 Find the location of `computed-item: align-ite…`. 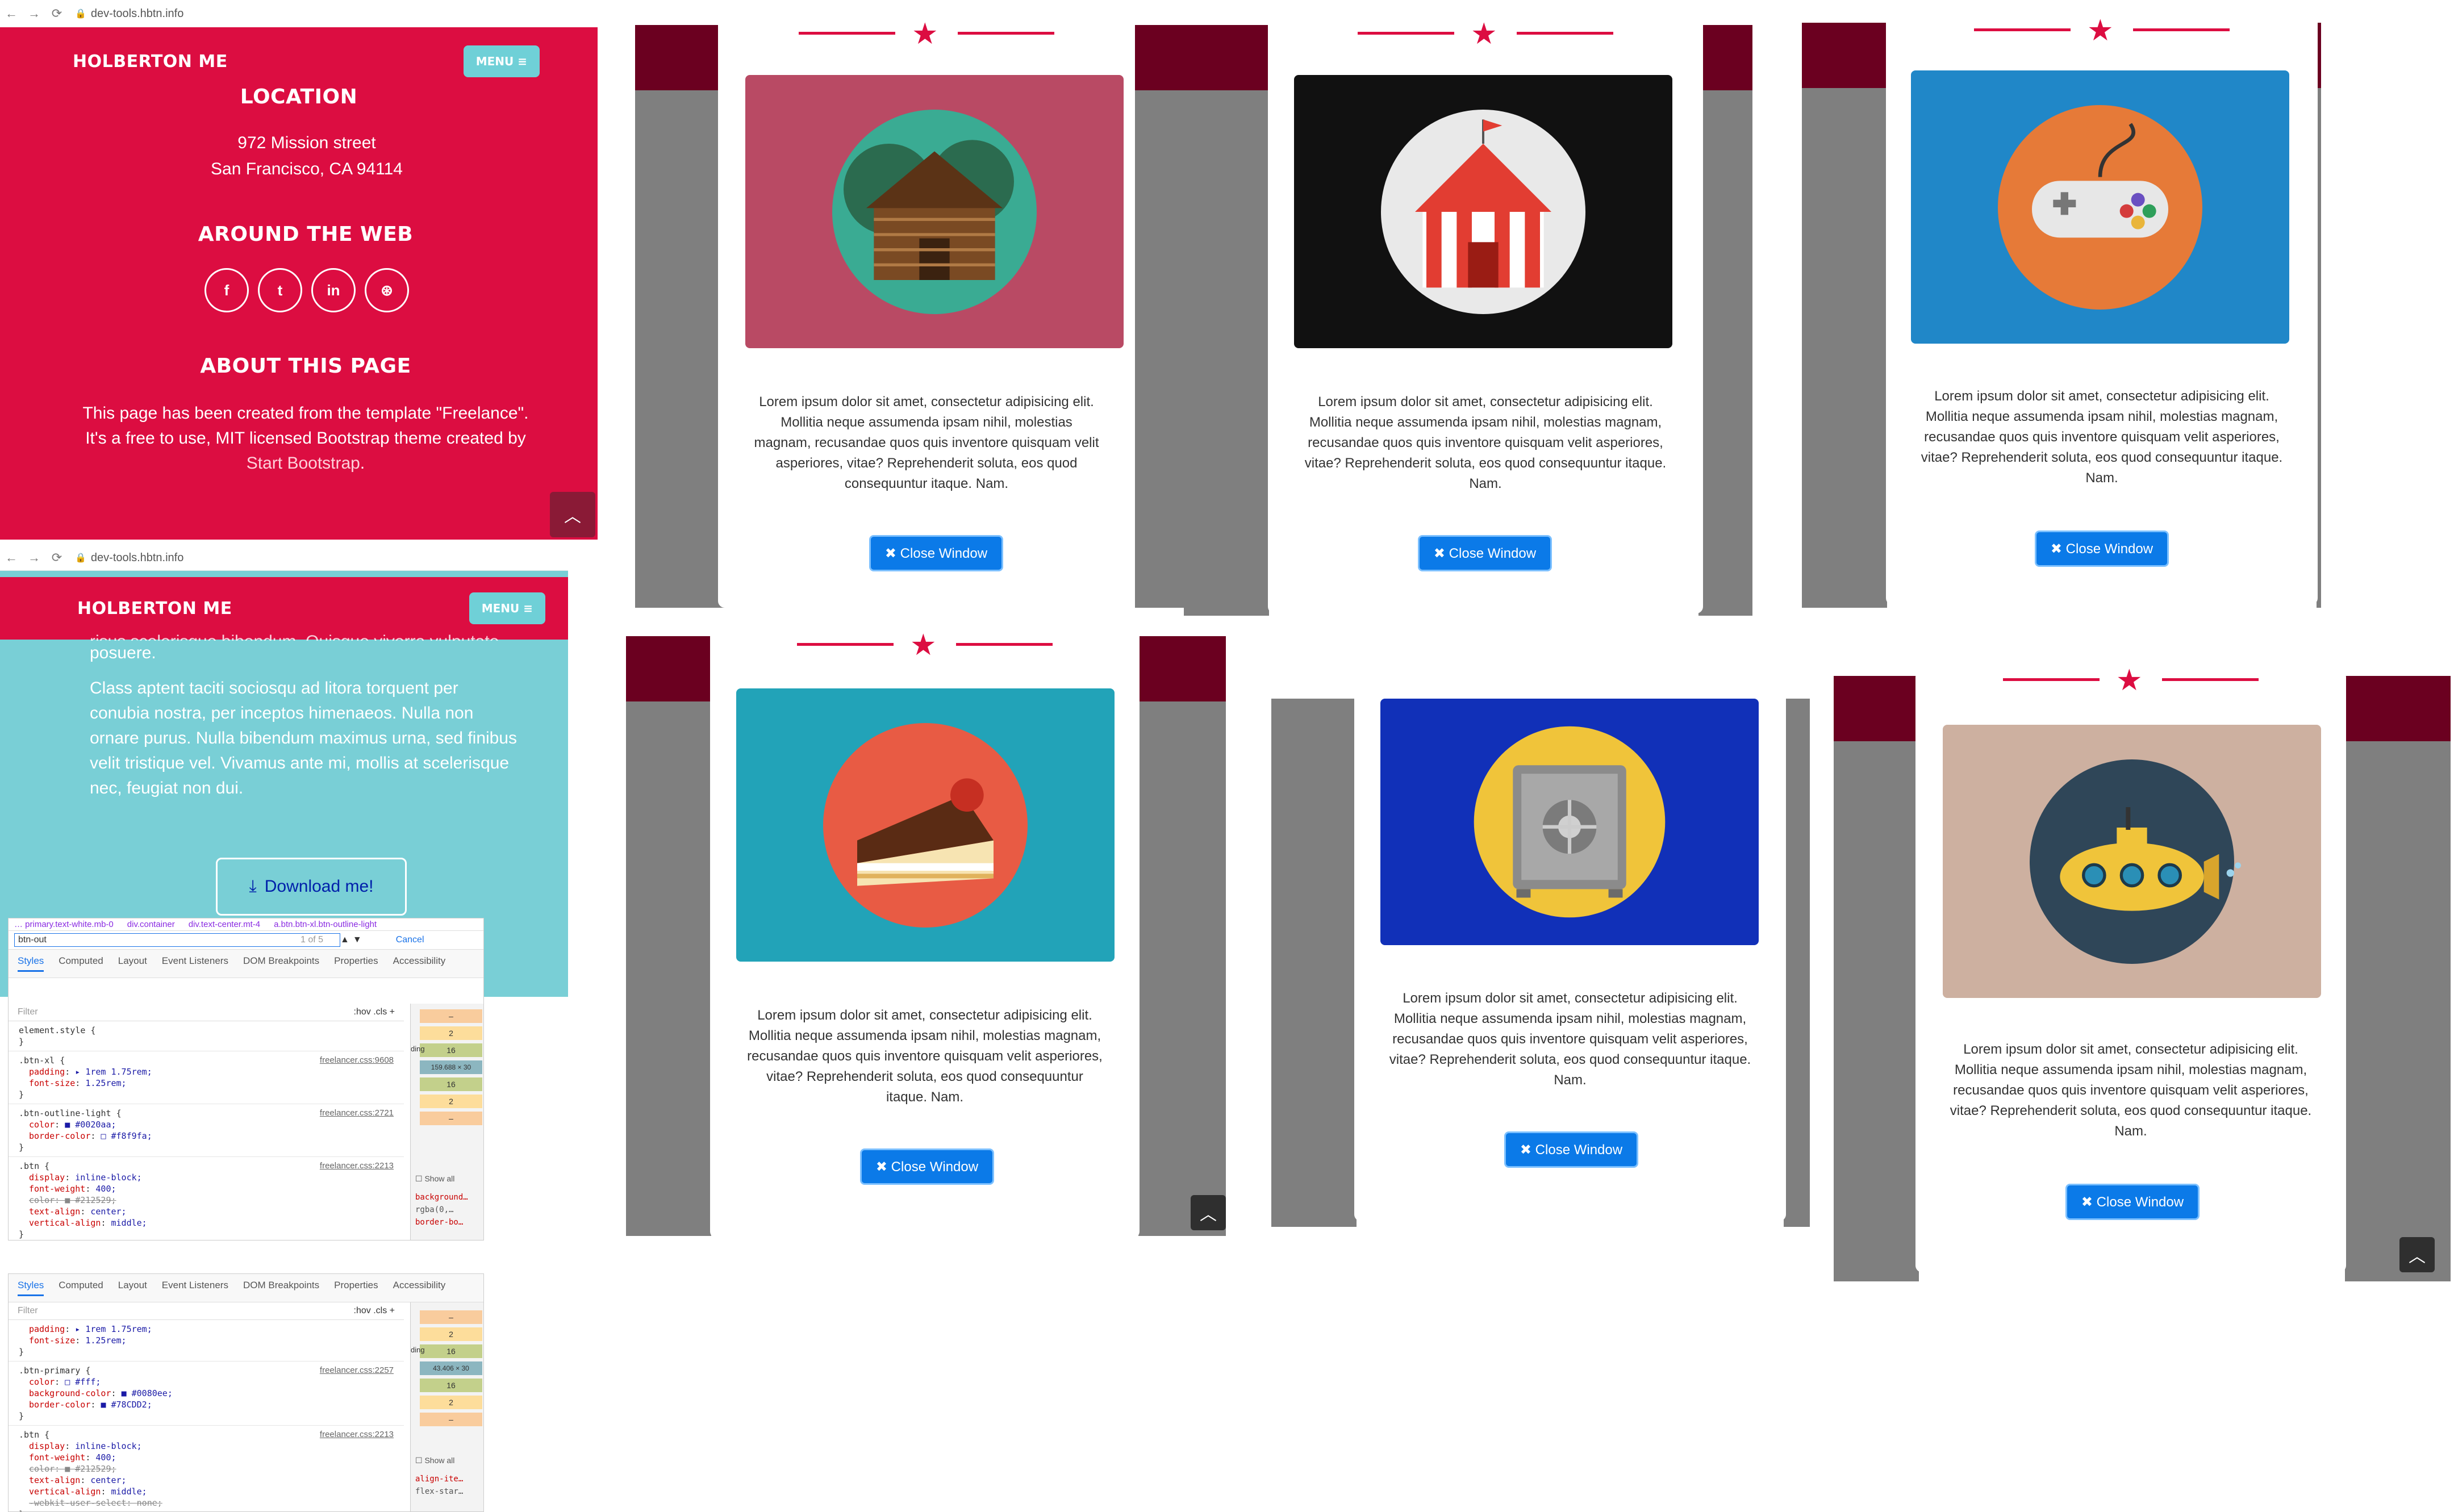

computed-item: align-ite… is located at coordinates (439, 1479).